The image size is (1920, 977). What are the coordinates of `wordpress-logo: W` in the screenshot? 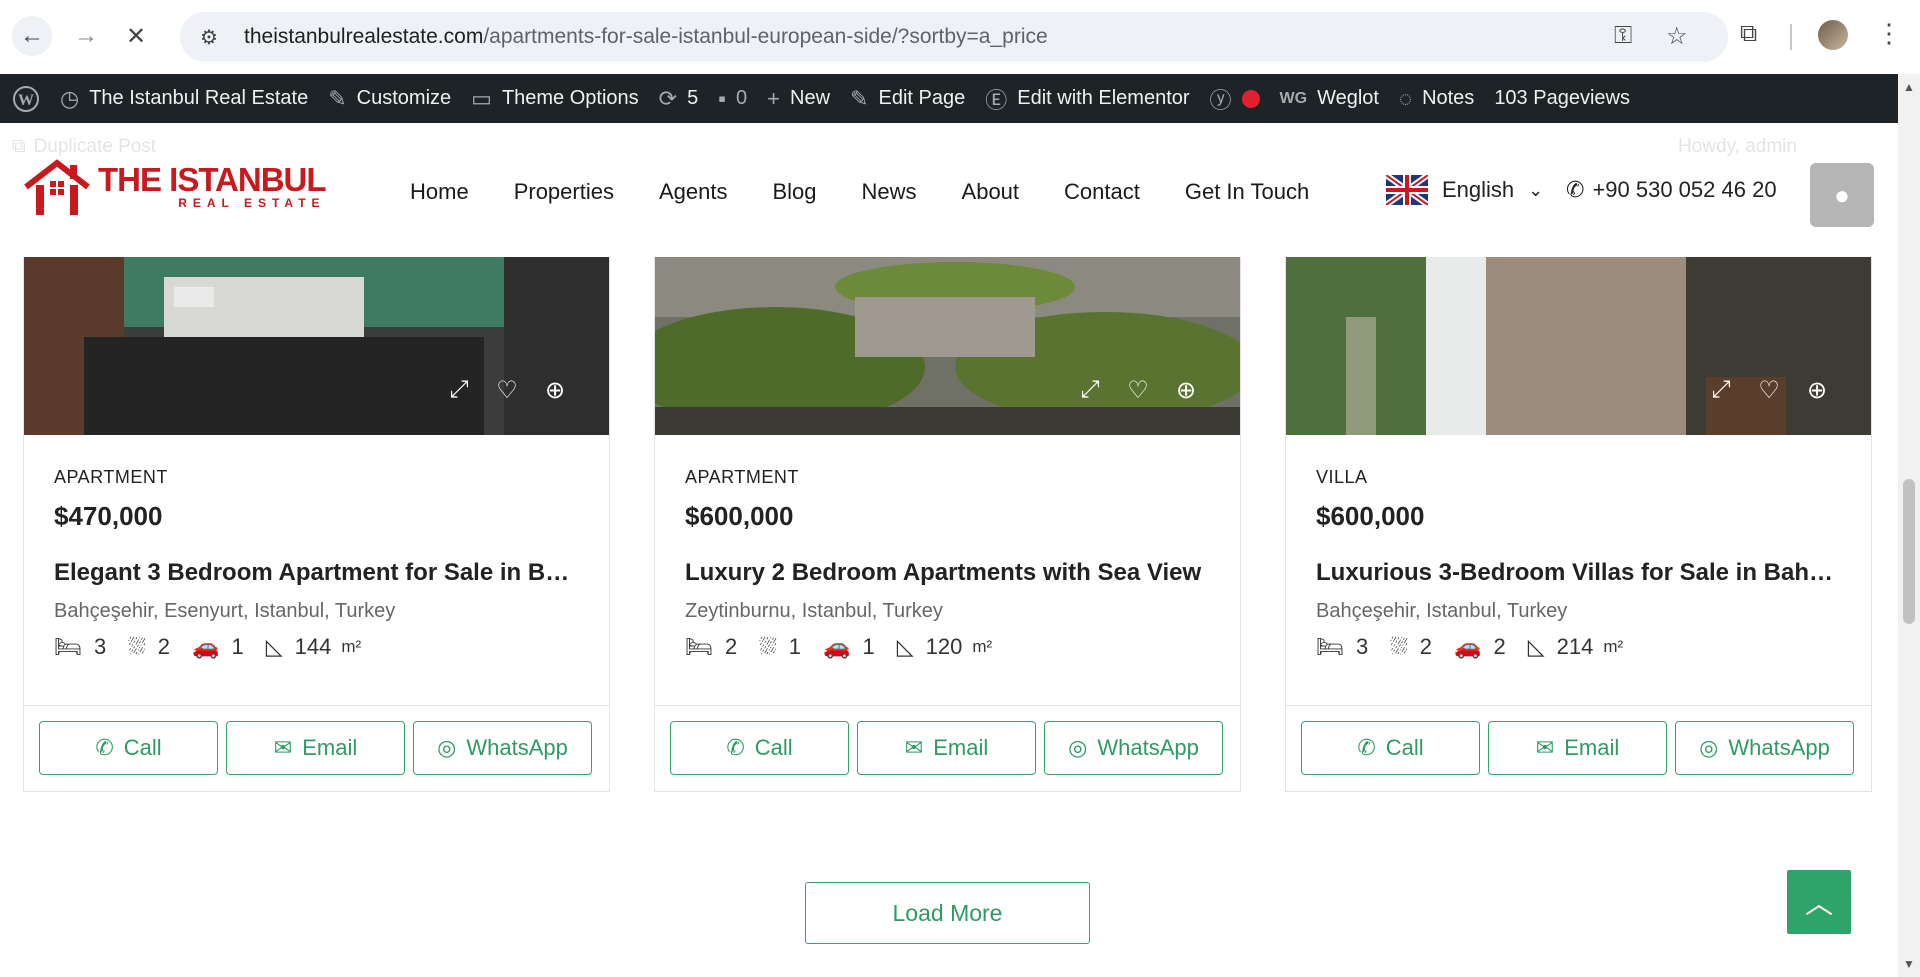 It's located at (25, 98).